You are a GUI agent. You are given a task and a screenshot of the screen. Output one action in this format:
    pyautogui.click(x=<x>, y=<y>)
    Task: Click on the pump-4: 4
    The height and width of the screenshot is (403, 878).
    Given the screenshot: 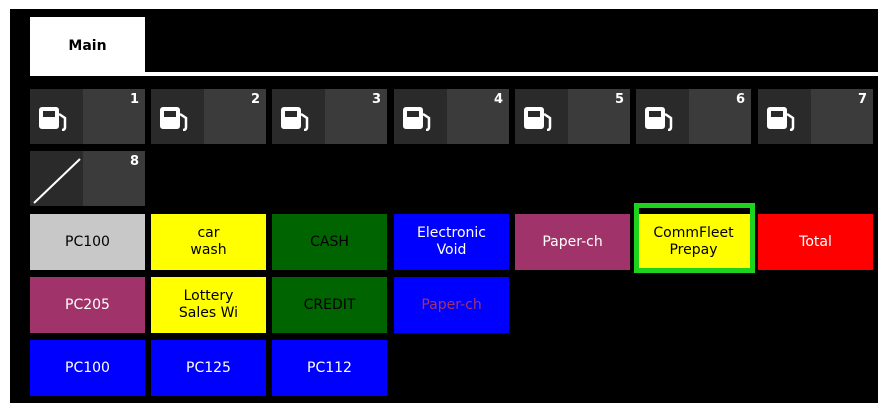 What is the action you would take?
    pyautogui.click(x=451, y=116)
    